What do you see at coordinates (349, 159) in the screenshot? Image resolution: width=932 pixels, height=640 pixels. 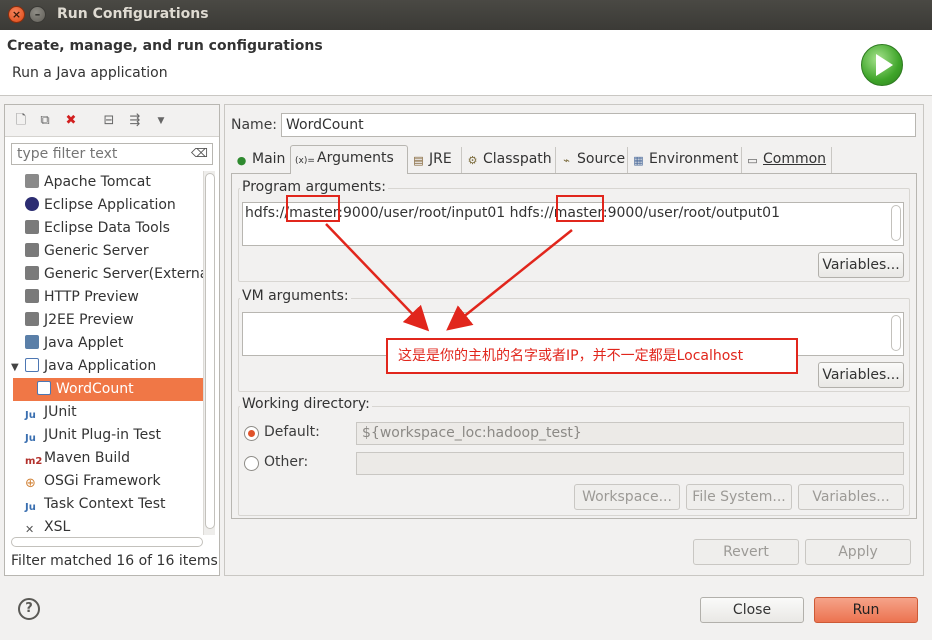 I see `tab-arguments: (x)= Arguments` at bounding box center [349, 159].